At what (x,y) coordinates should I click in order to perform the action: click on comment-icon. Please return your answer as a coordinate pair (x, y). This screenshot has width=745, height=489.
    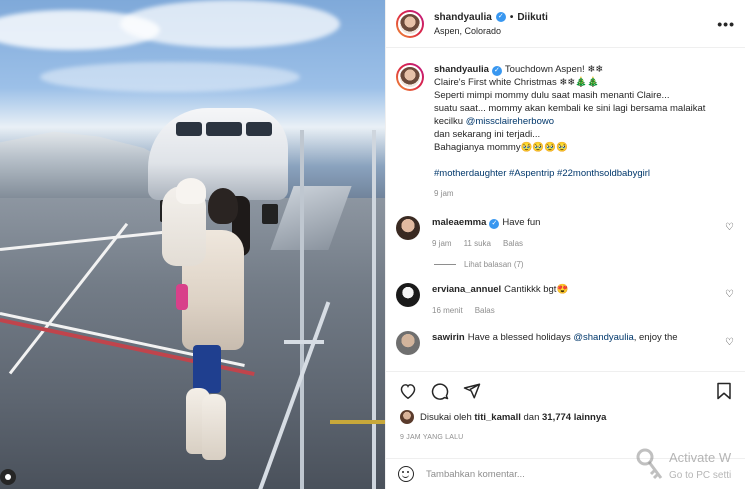
    Looking at the image, I should click on (440, 391).